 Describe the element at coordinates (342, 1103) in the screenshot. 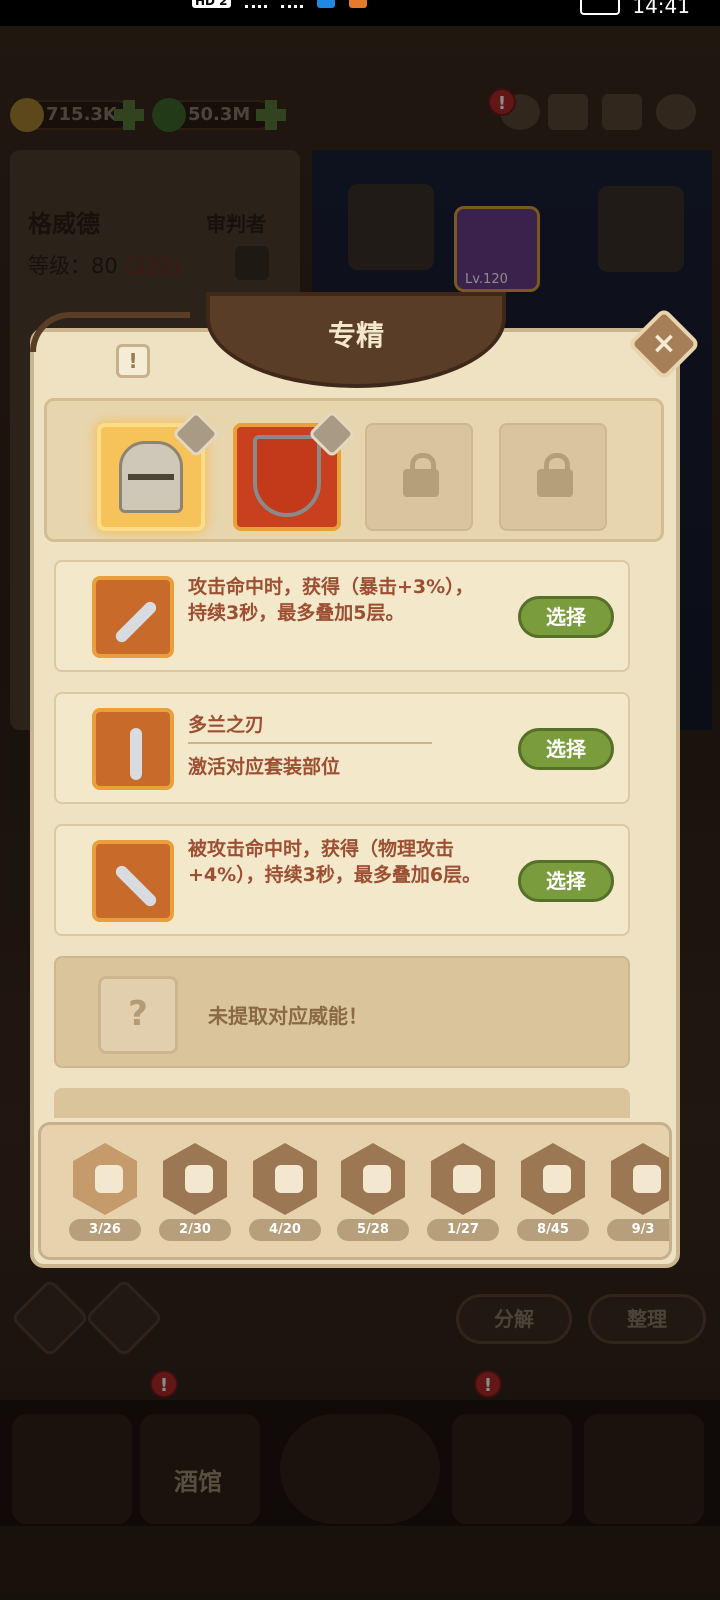

I see `list-item` at that location.